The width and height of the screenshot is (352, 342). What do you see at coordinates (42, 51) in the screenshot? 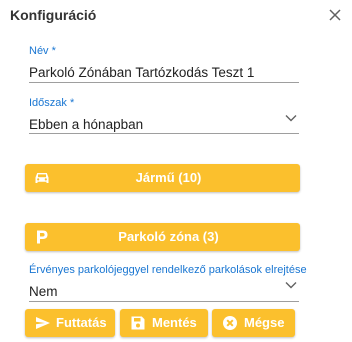
I see `name-field-label: Név *` at bounding box center [42, 51].